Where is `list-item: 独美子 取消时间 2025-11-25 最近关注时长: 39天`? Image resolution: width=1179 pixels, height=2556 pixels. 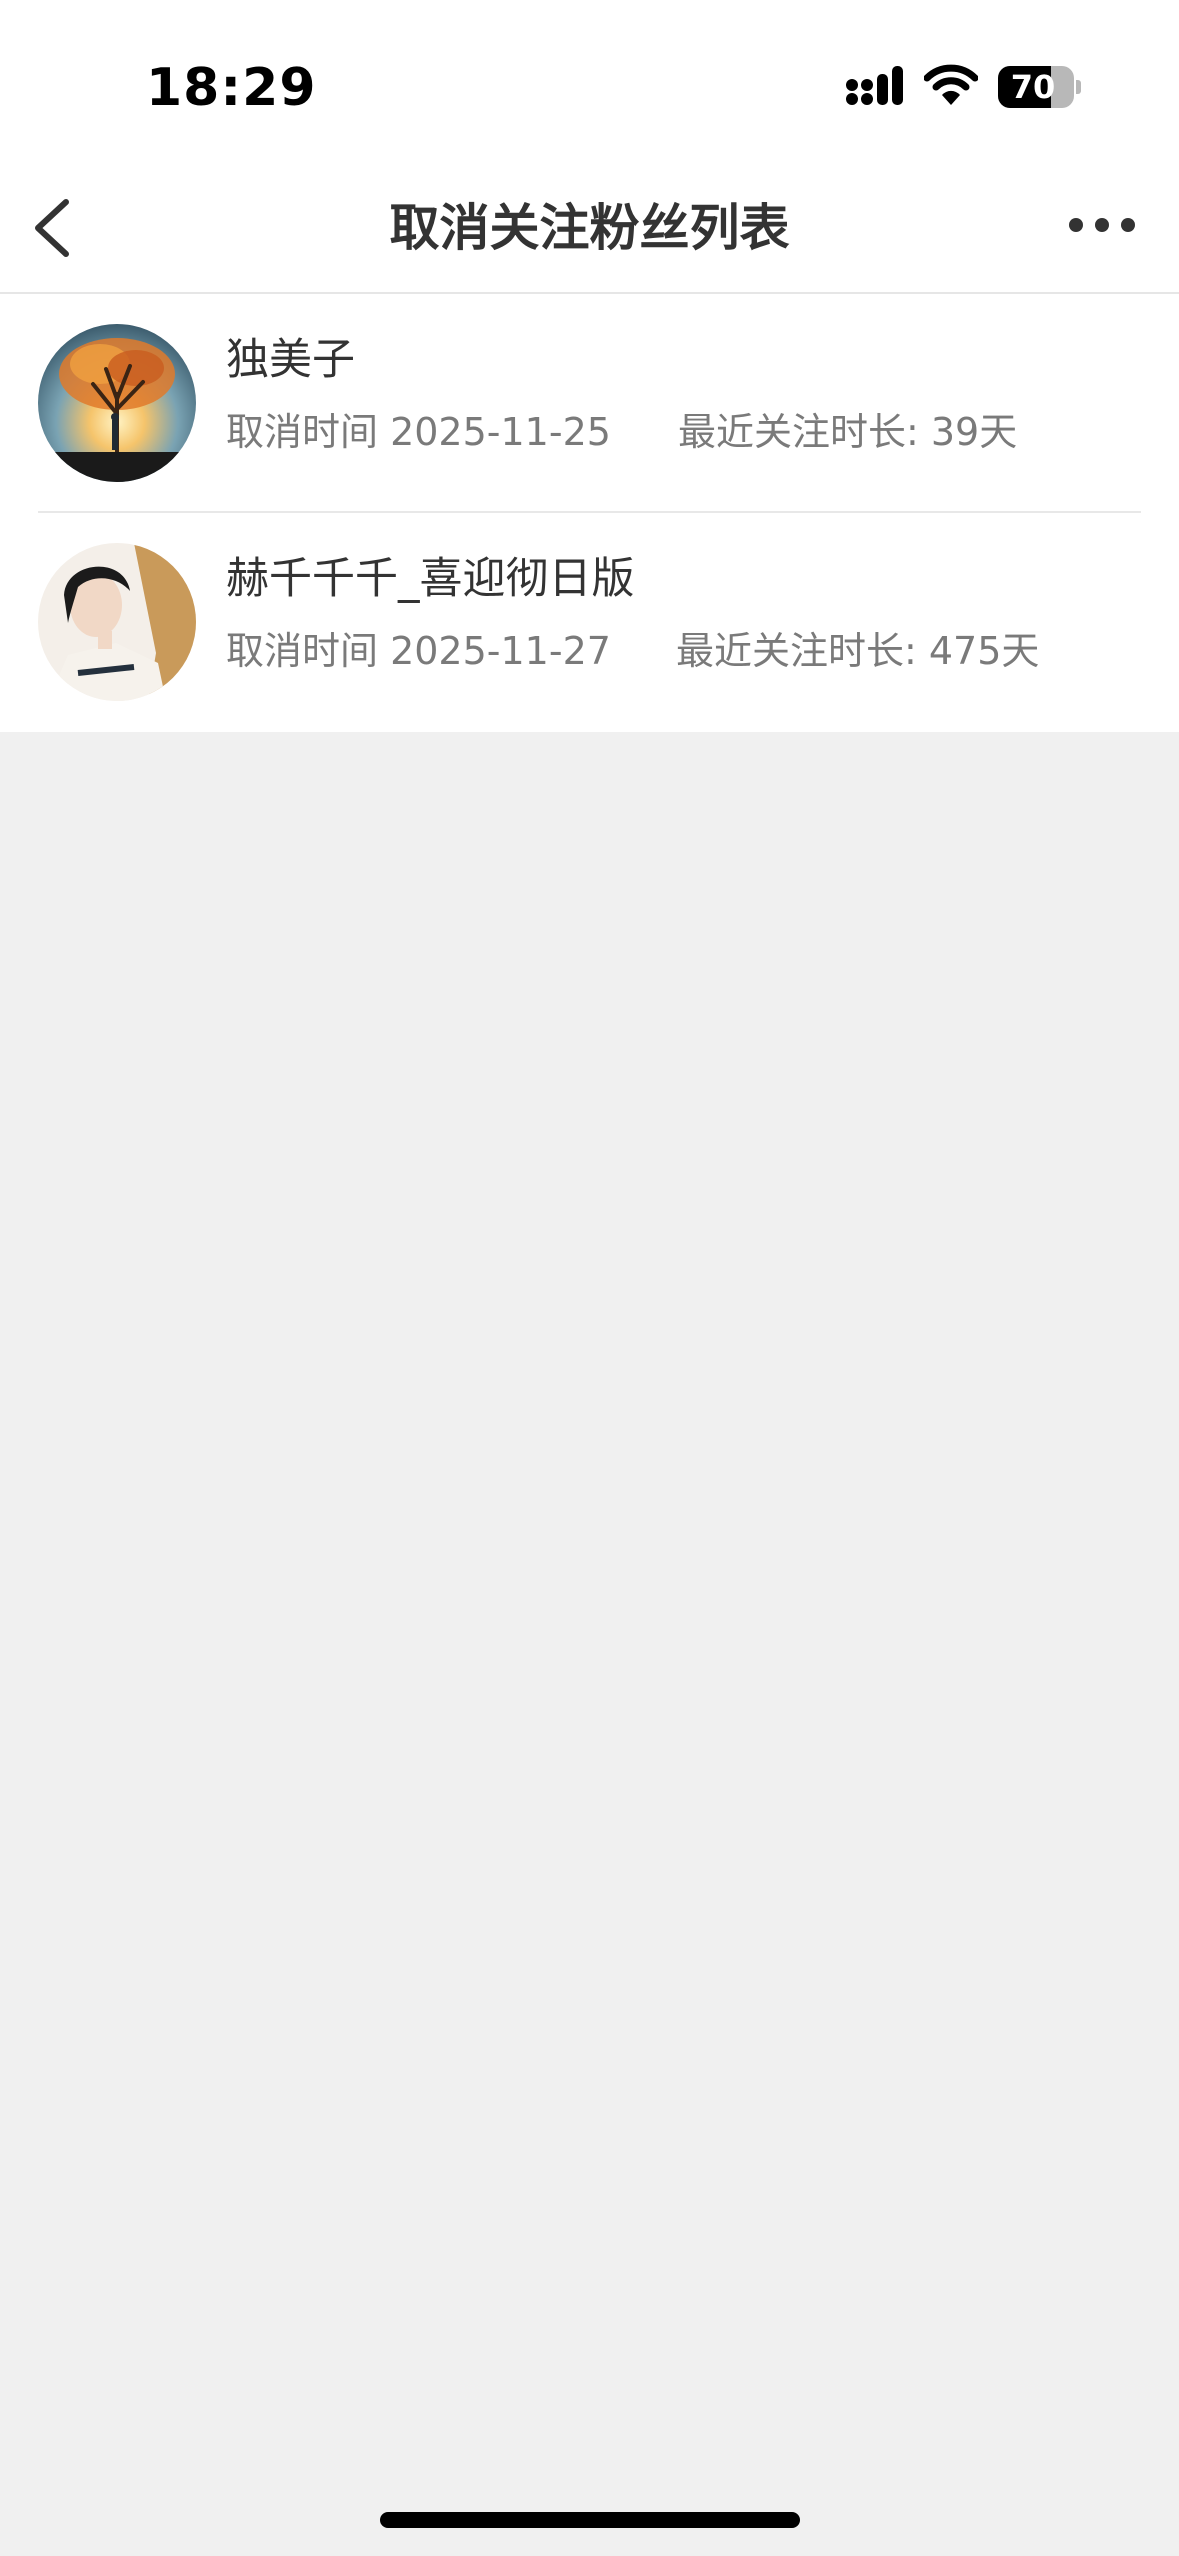 list-item: 独美子 取消时间 2025-11-25 最近关注时长: 39天 is located at coordinates (589, 403).